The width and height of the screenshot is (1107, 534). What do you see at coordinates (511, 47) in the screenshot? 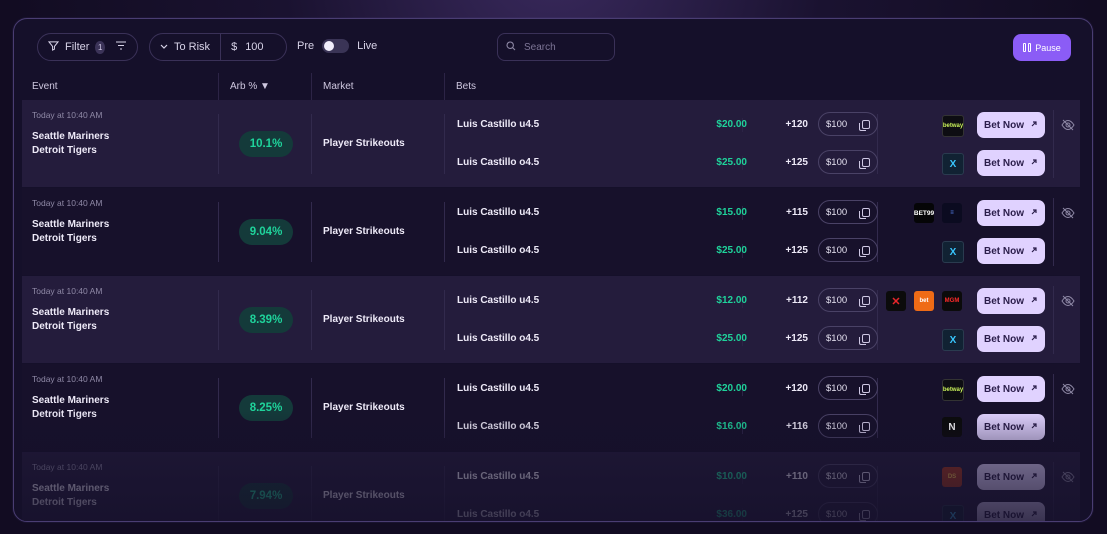
I see `search-icon` at bounding box center [511, 47].